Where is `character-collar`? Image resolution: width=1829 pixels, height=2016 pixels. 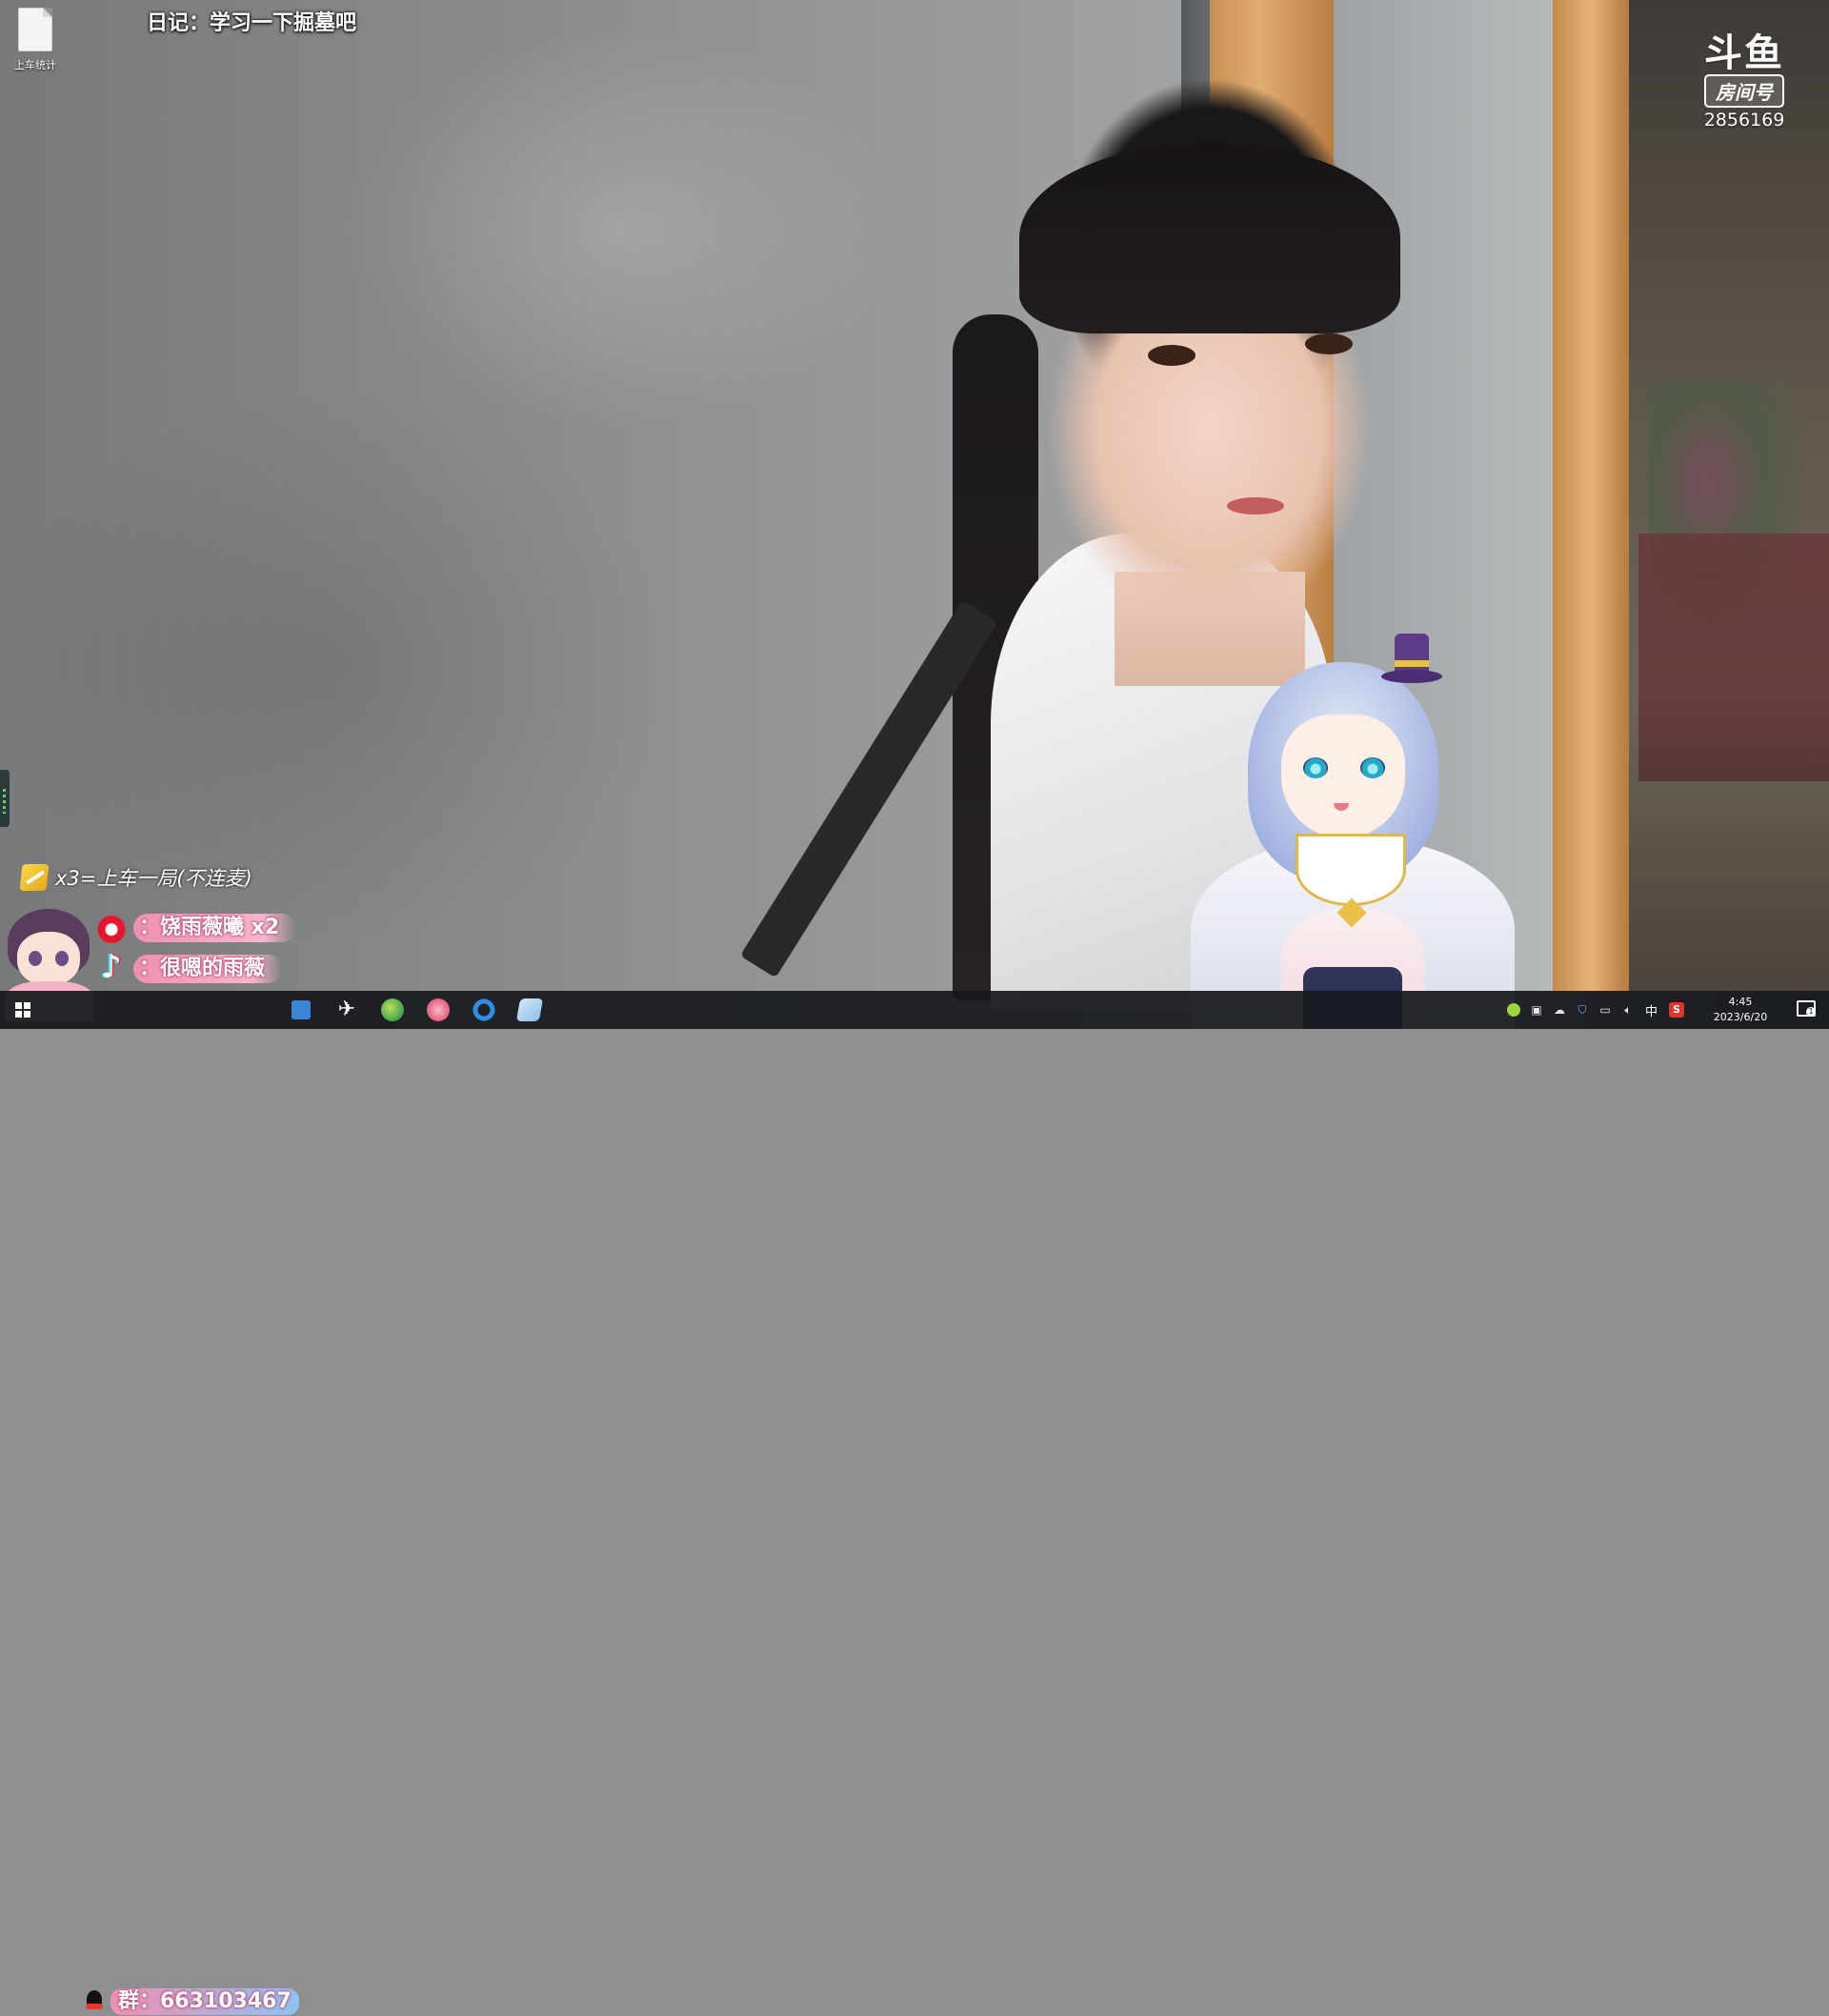 character-collar is located at coordinates (1351, 870).